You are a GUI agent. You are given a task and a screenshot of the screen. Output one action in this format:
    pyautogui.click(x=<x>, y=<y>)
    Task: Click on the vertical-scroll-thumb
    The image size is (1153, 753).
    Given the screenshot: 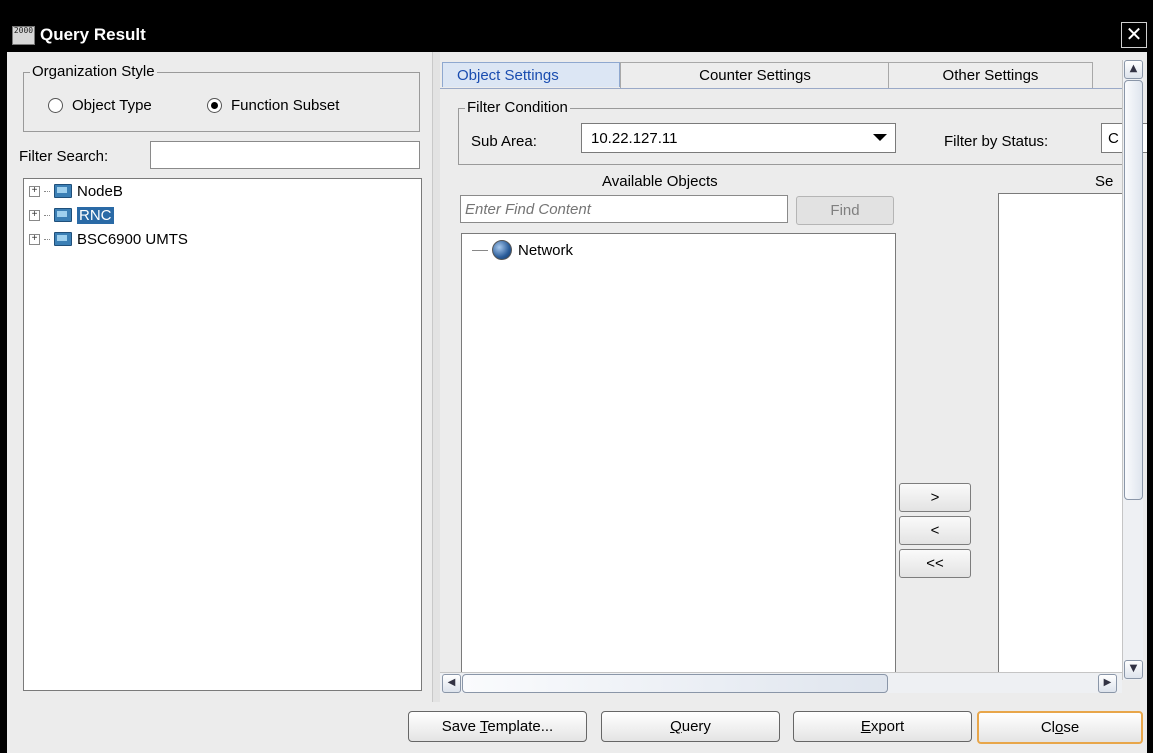 What is the action you would take?
    pyautogui.click(x=1133, y=290)
    